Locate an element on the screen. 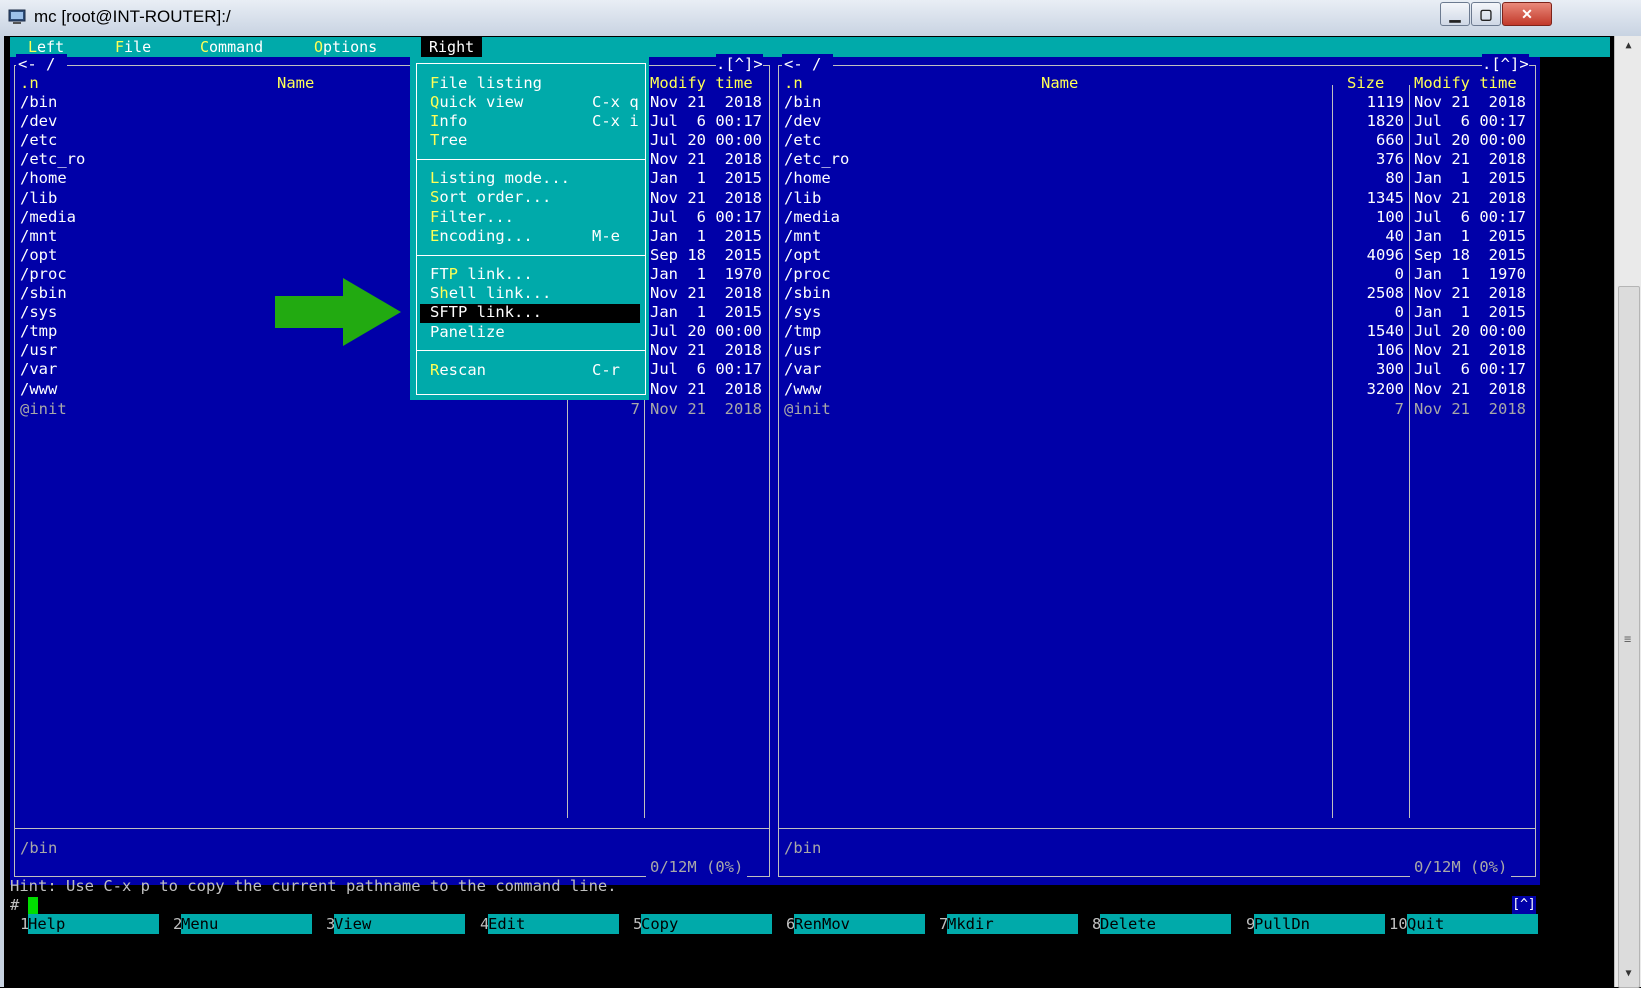 Image resolution: width=1641 pixels, height=988 pixels. right-init-name: @init is located at coordinates (807, 409).